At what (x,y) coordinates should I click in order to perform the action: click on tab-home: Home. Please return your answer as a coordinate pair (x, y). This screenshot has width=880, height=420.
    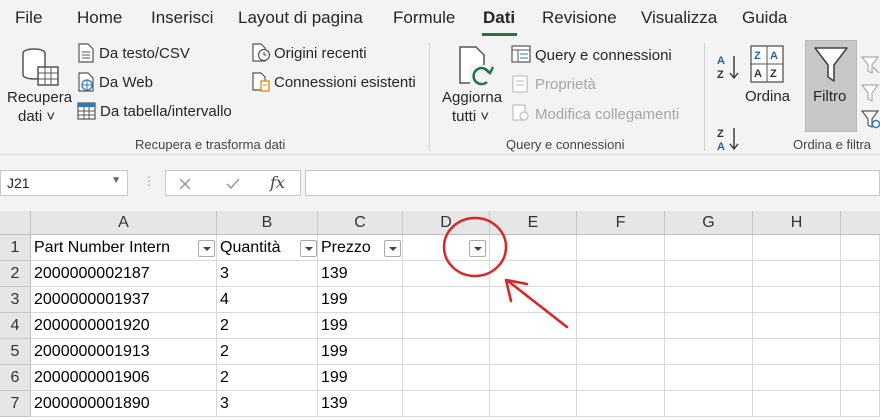
    Looking at the image, I should click on (99, 18).